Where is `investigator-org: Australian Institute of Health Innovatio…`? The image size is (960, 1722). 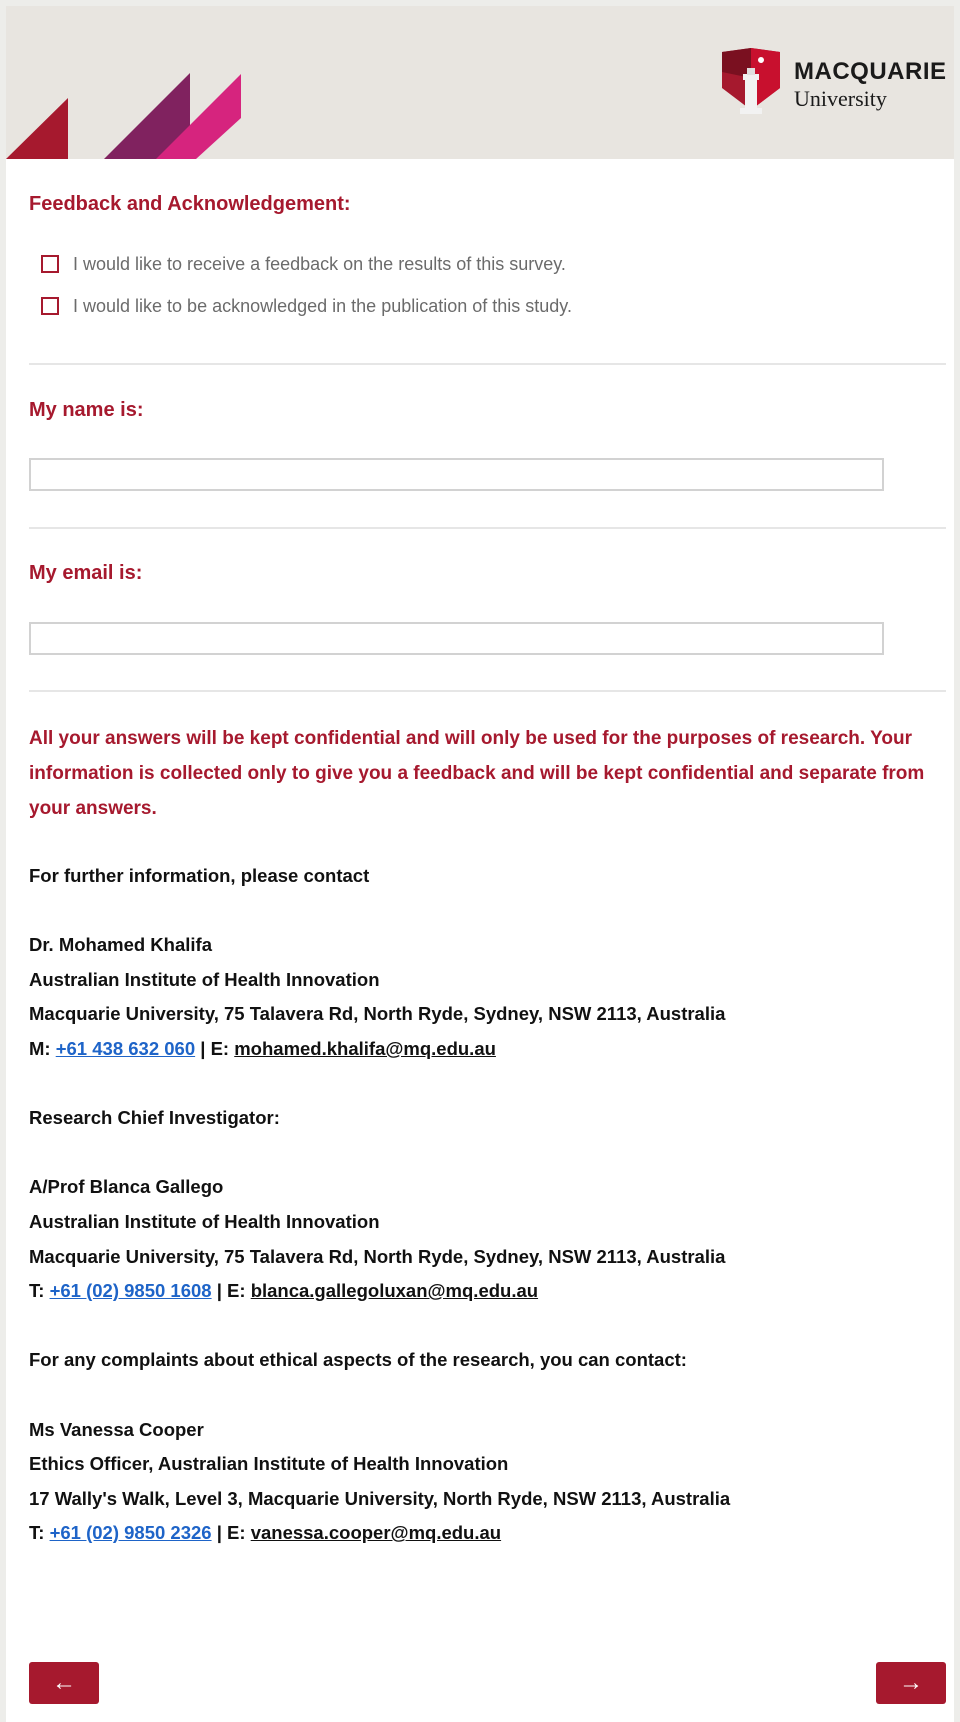
investigator-org: Australian Institute of Health Innovatio… is located at coordinates (204, 1221).